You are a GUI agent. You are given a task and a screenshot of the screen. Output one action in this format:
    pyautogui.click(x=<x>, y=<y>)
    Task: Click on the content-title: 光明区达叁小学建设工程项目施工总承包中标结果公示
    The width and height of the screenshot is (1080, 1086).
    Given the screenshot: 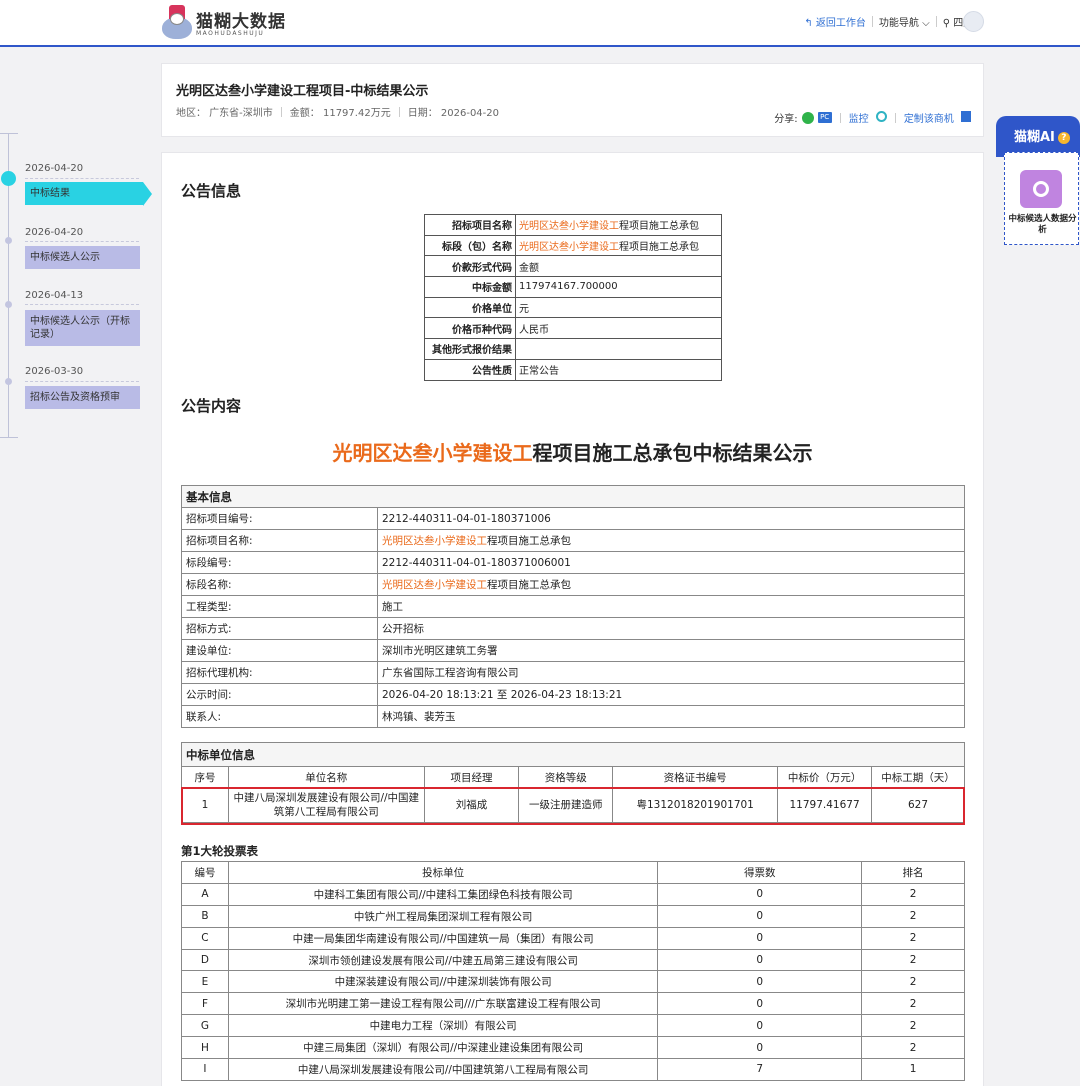 What is the action you would take?
    pyautogui.click(x=572, y=453)
    